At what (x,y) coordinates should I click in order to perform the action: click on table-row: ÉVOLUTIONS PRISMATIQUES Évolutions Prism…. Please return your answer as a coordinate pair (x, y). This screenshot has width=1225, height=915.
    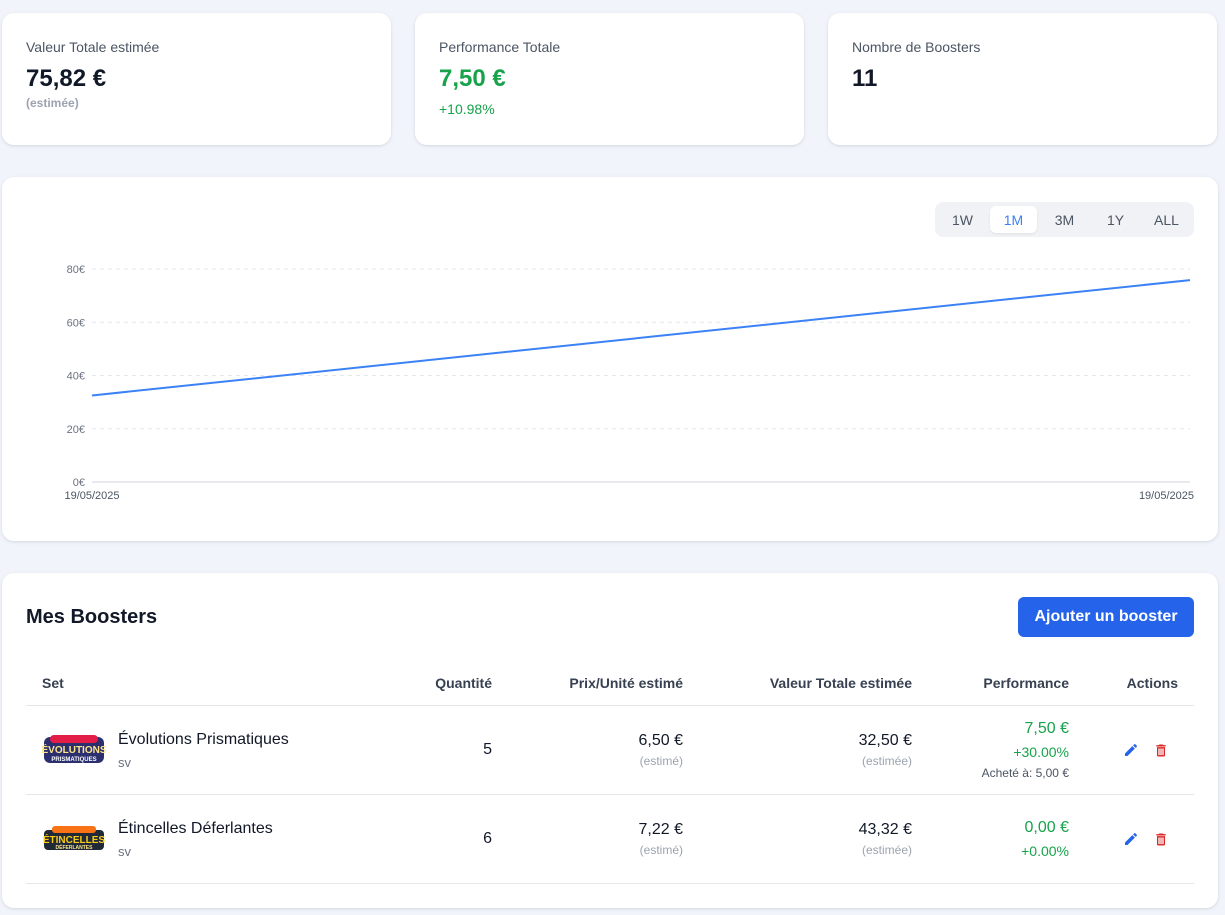
    Looking at the image, I should click on (610, 750).